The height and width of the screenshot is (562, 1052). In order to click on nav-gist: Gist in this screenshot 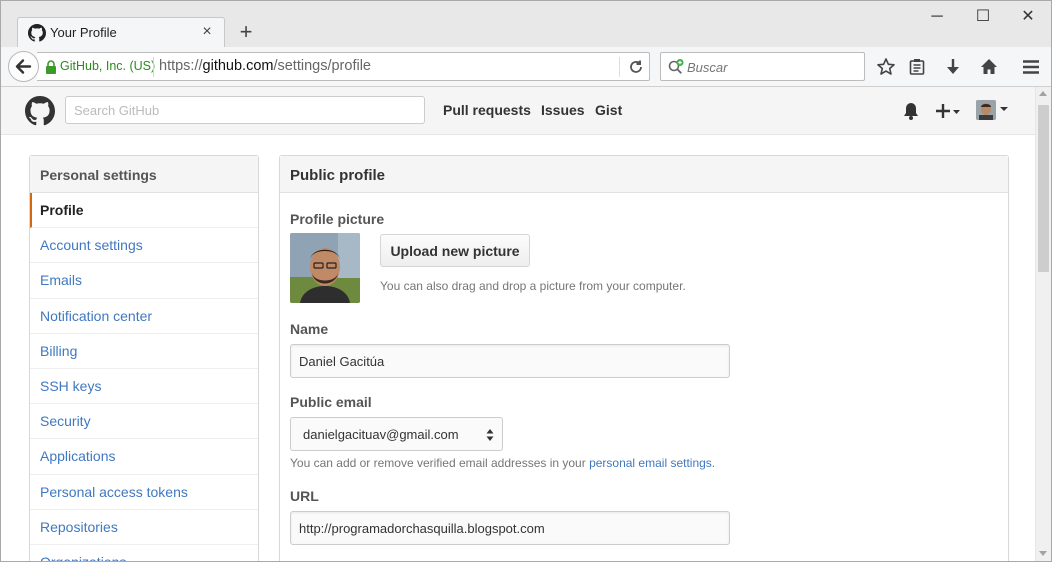, I will do `click(608, 110)`.